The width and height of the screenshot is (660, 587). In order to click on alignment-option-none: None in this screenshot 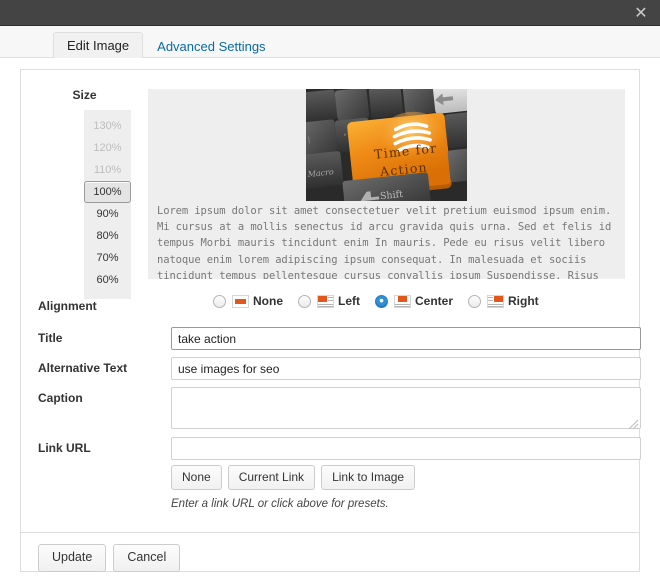, I will do `click(248, 301)`.